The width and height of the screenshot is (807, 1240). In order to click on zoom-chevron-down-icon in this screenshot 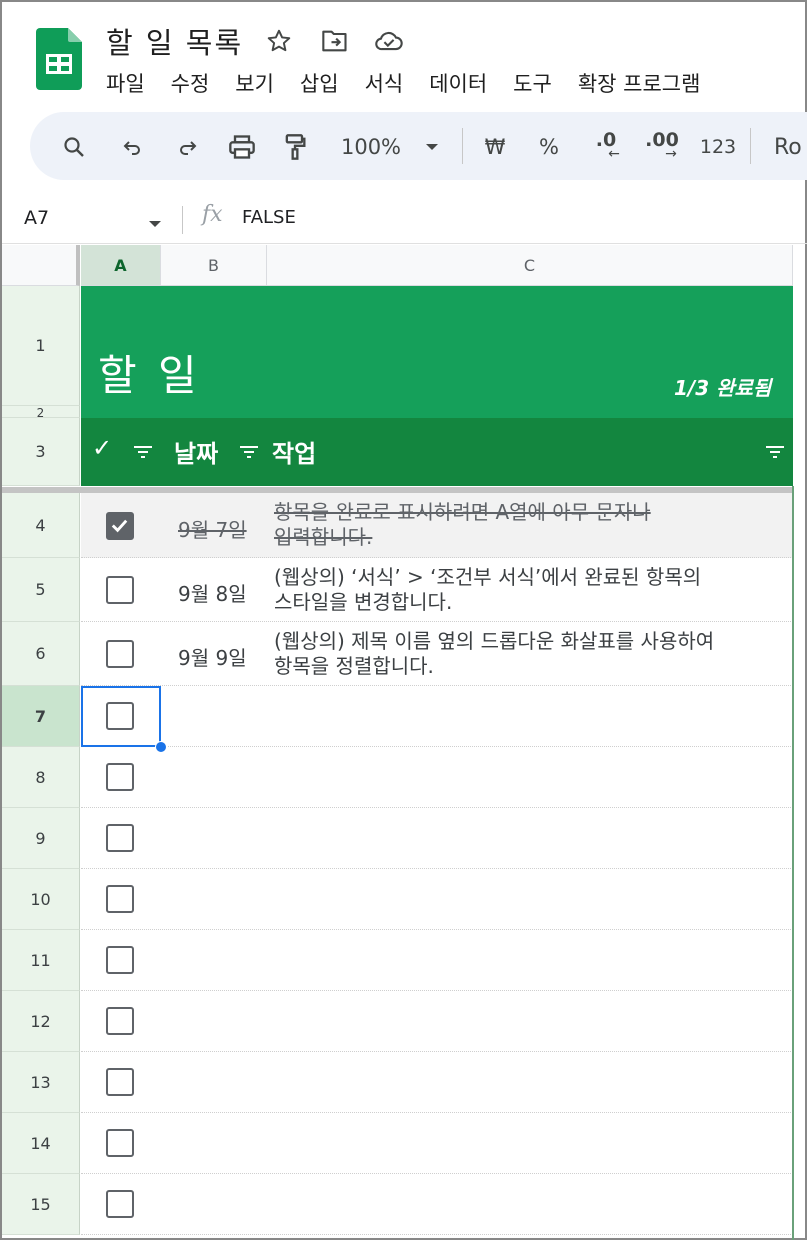, I will do `click(432, 147)`.